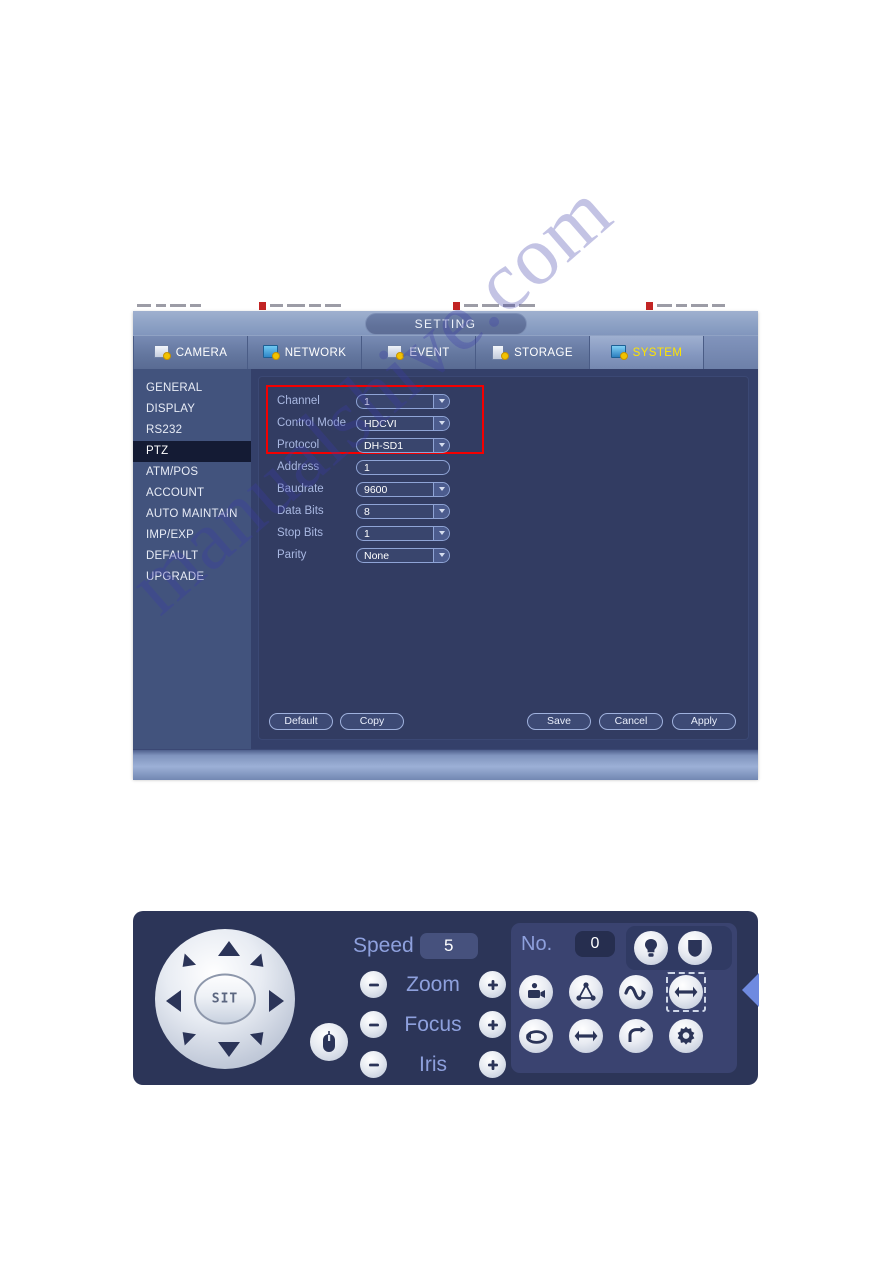  I want to click on mouse-control-button, so click(329, 1042).